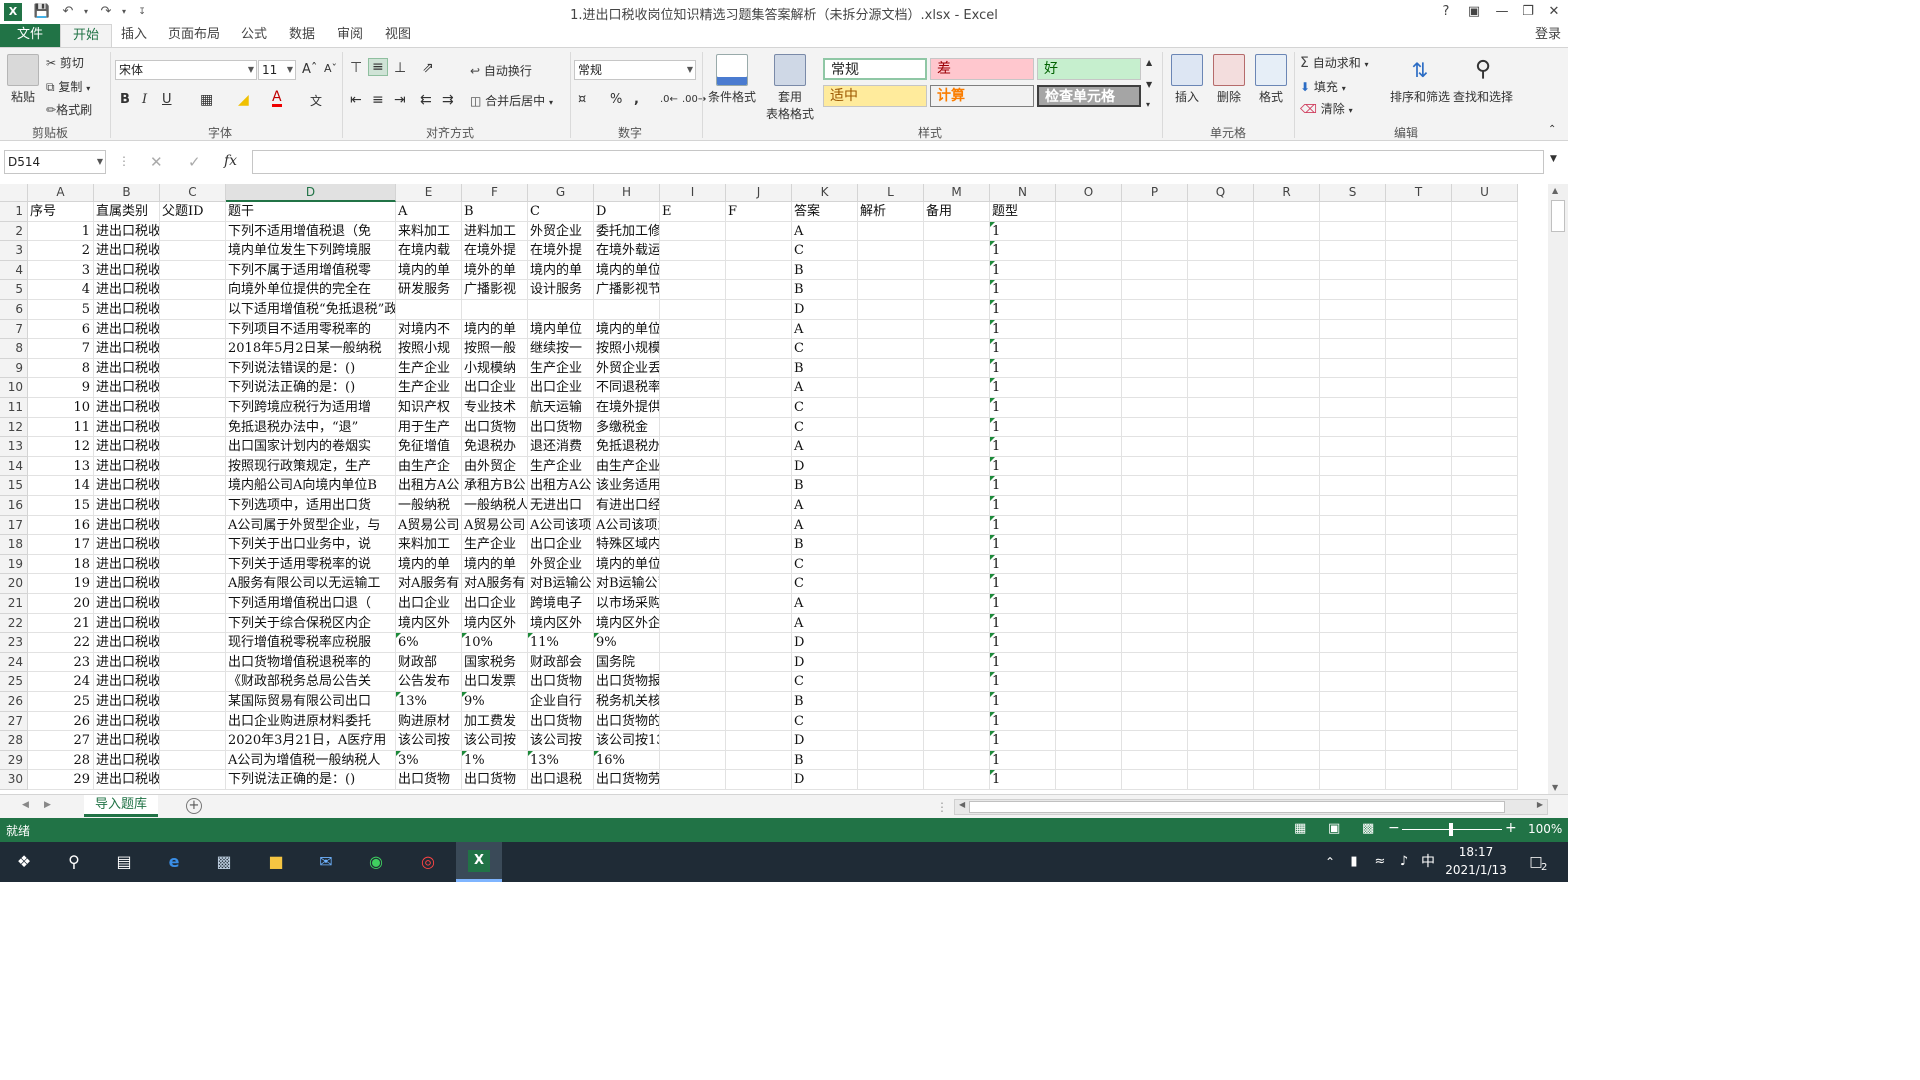  Describe the element at coordinates (627, 682) in the screenshot. I see `table-cell: 出口货物报关单上注明的申报` at that location.